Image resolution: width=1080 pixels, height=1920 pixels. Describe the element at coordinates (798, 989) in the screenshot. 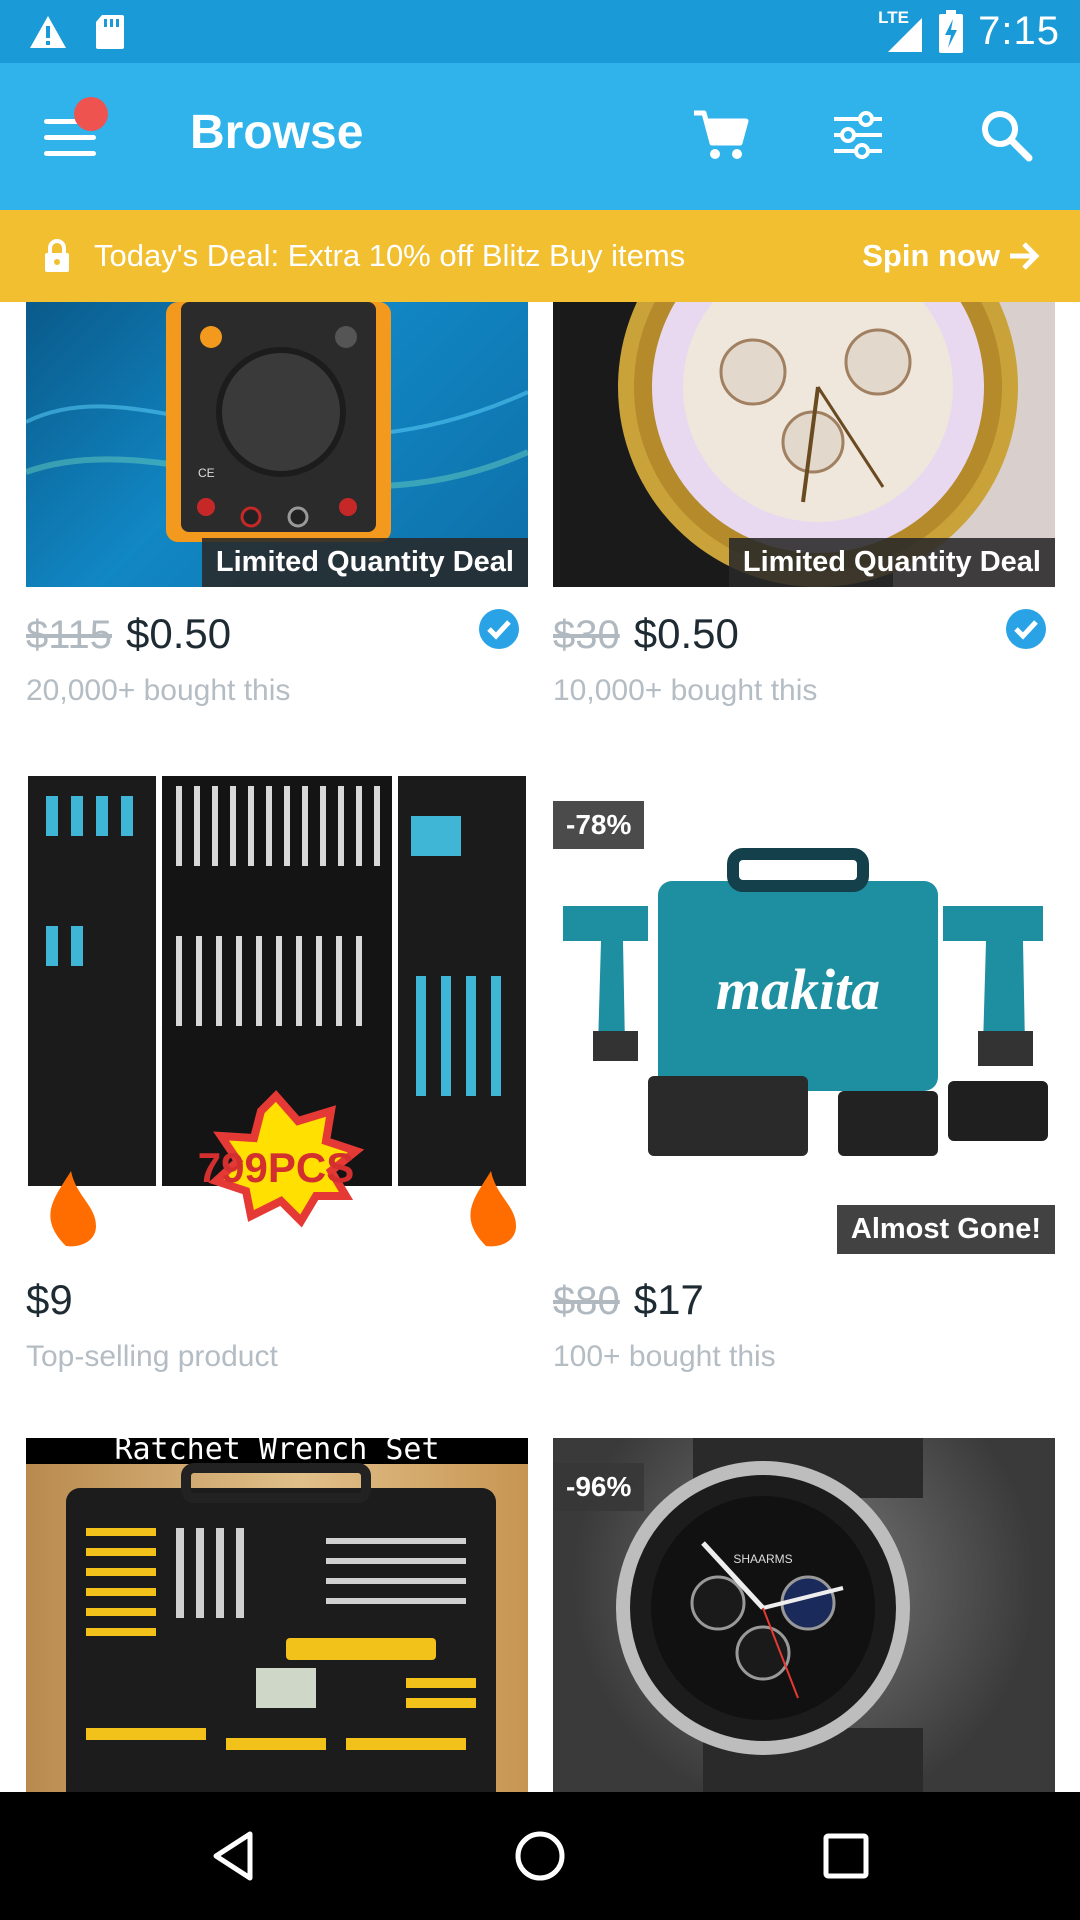

I see `product-image-text: makita` at that location.